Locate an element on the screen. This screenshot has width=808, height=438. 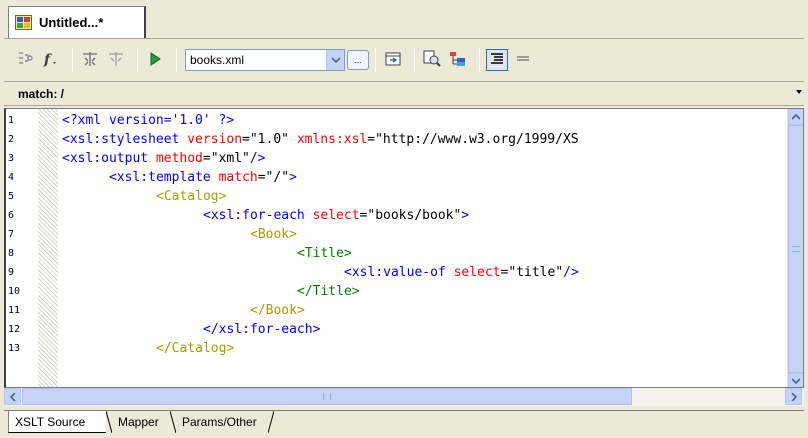
source-file-value: books.xml is located at coordinates (217, 60).